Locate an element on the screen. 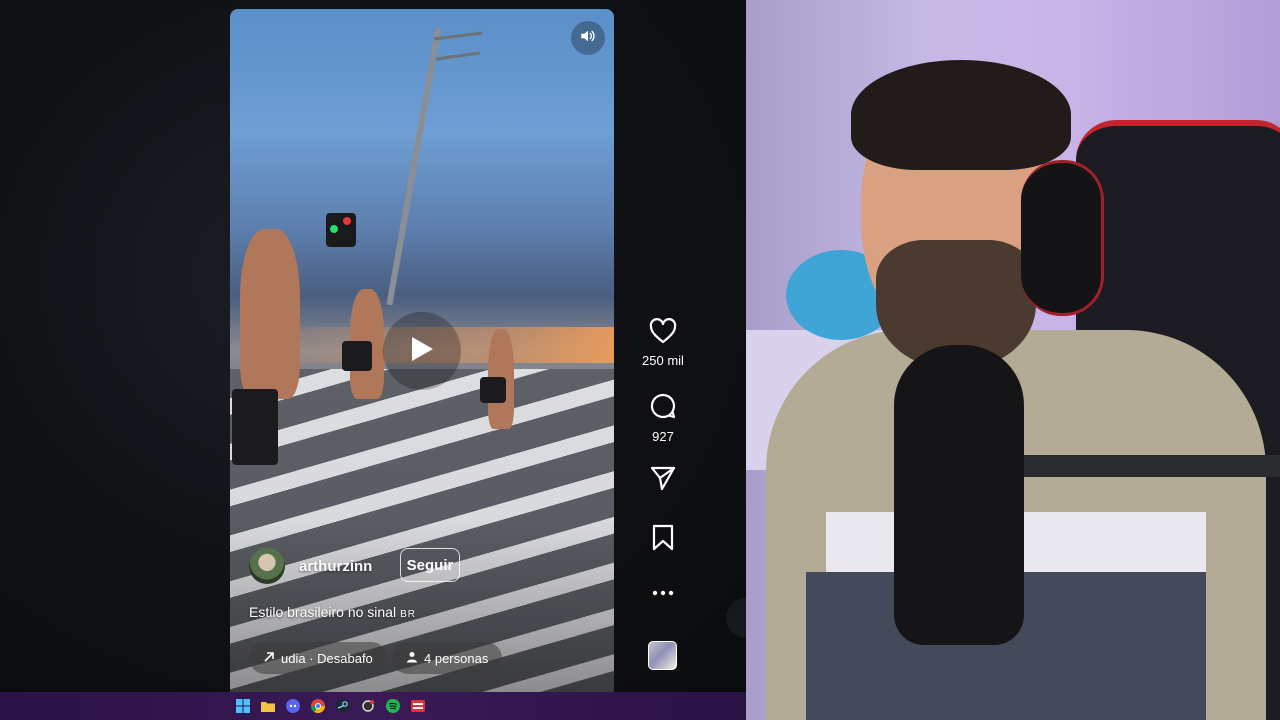 This screenshot has width=1280, height=720. video-traffic-light is located at coordinates (341, 230).